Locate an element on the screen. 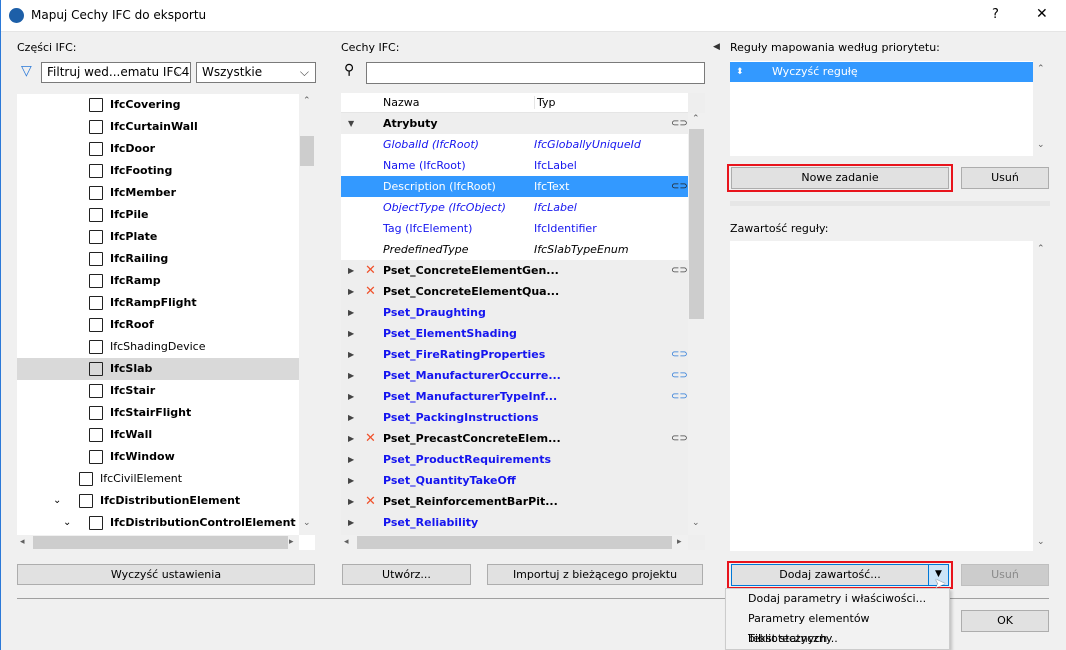 The height and width of the screenshot is (650, 1066). splitter is located at coordinates (890, 203).